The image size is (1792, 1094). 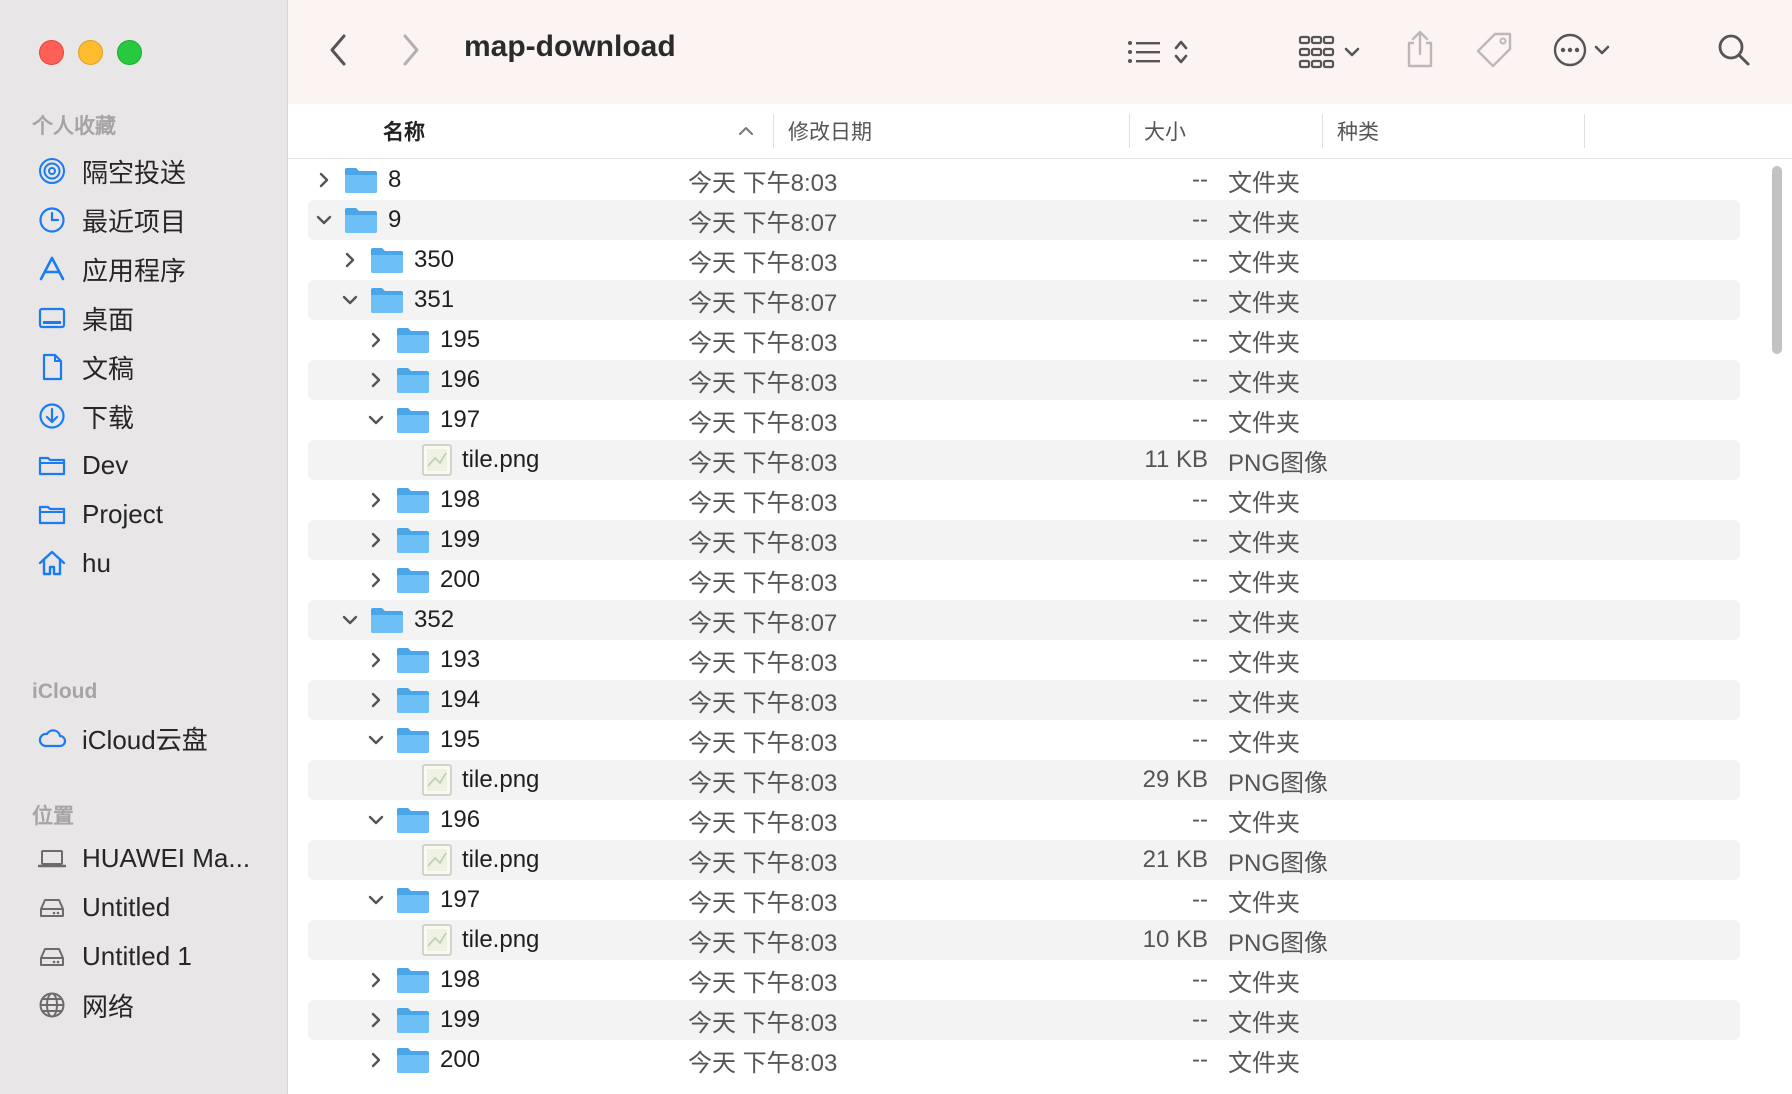 I want to click on name-cell: tile.png, so click(x=465, y=780).